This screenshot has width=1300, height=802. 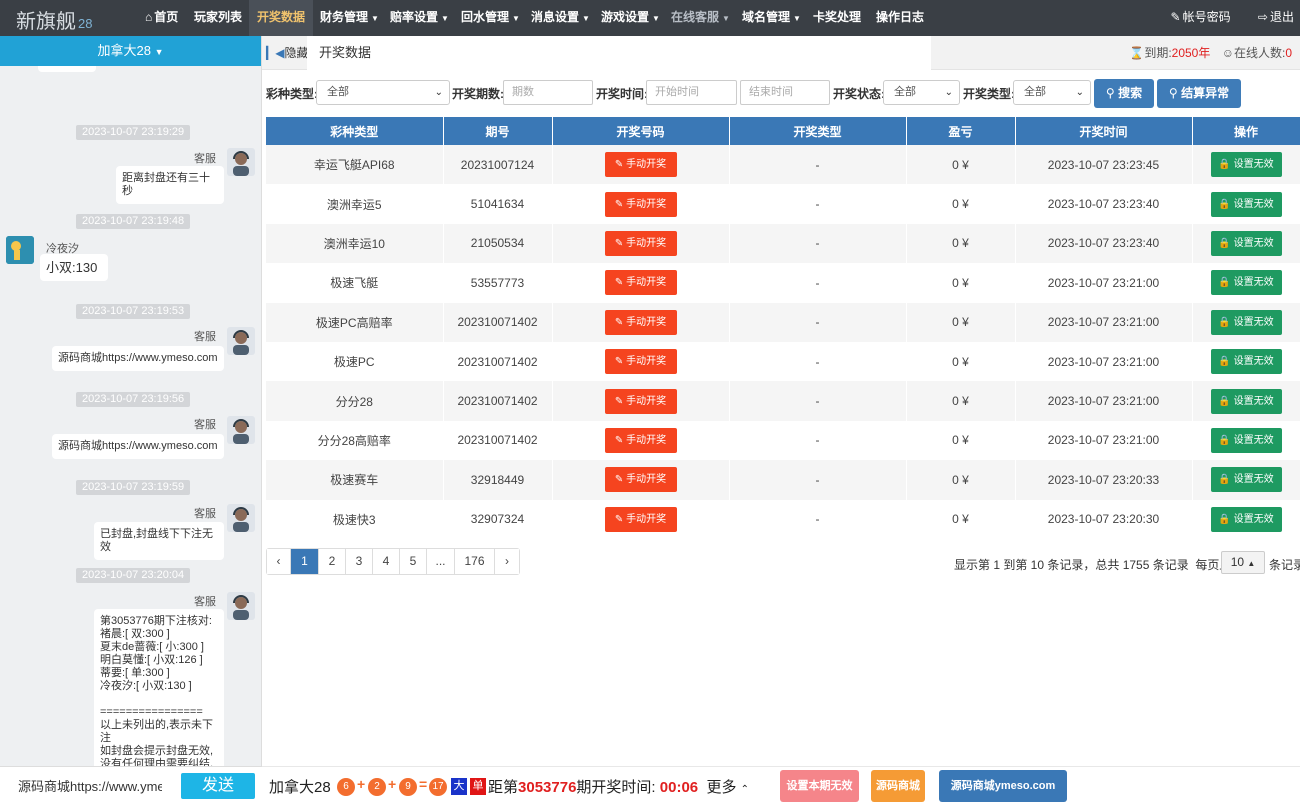 I want to click on send-button: 发送, so click(x=218, y=786).